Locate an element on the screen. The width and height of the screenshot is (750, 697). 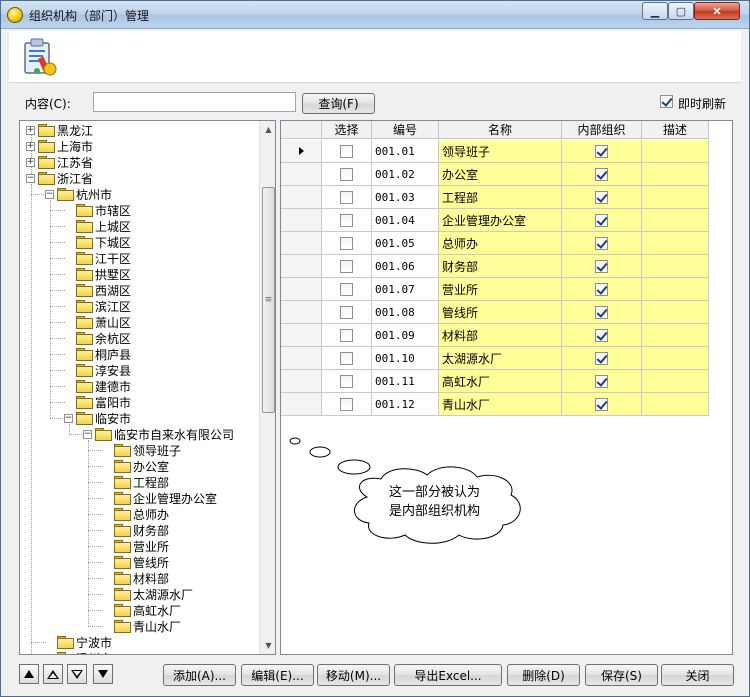
table-row: 001.01 领导班子 is located at coordinates (495, 151).